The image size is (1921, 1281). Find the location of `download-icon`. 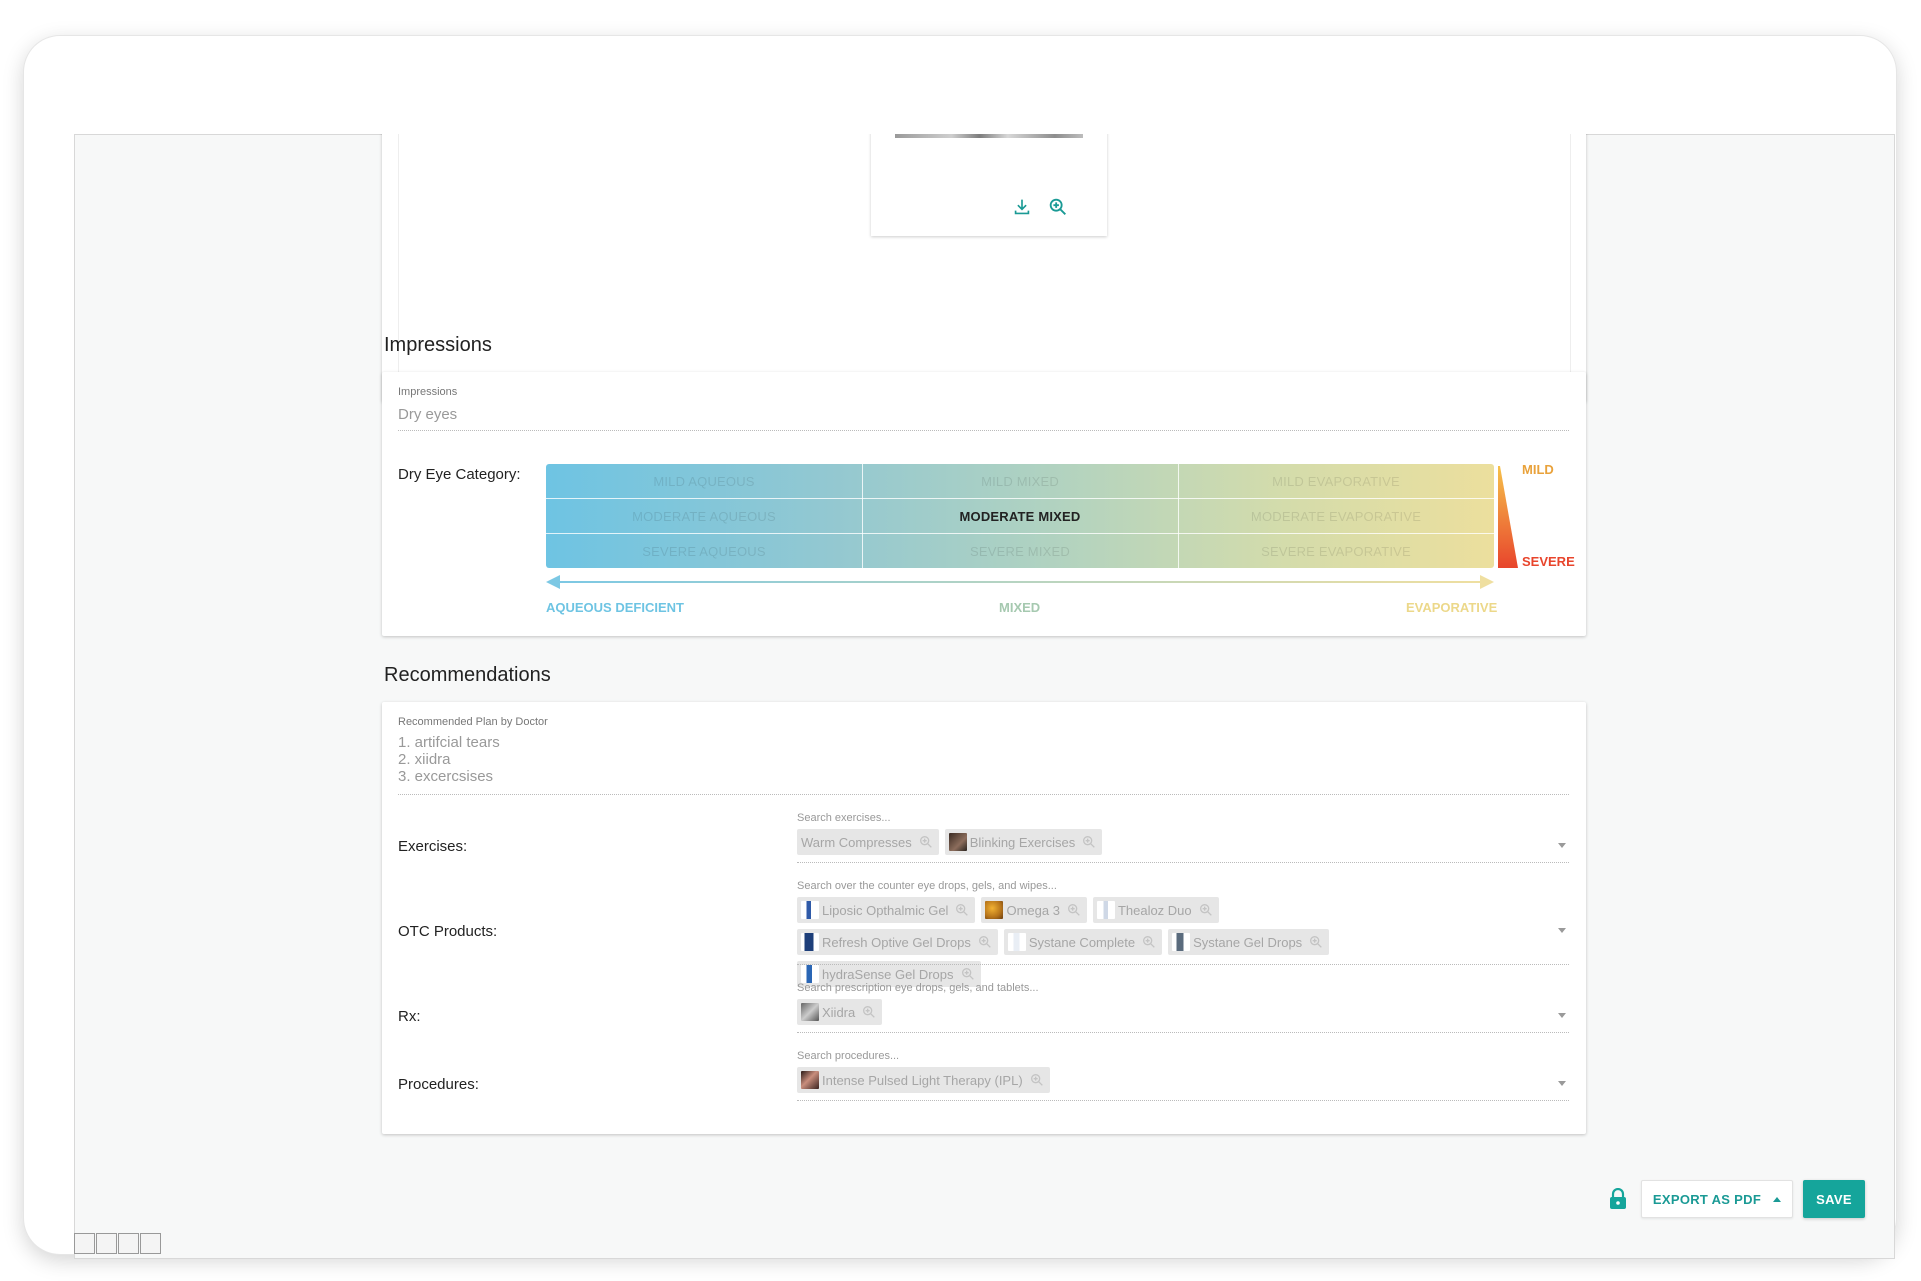

download-icon is located at coordinates (1022, 207).